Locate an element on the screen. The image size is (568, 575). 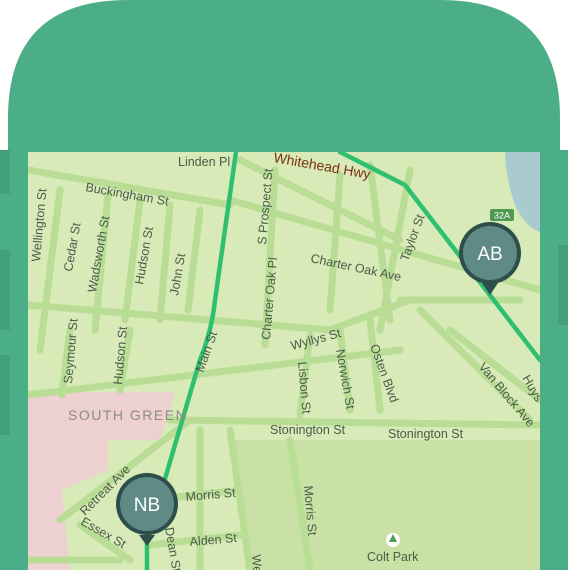
label-stonington-st-2: Stonington St is located at coordinates (426, 434).